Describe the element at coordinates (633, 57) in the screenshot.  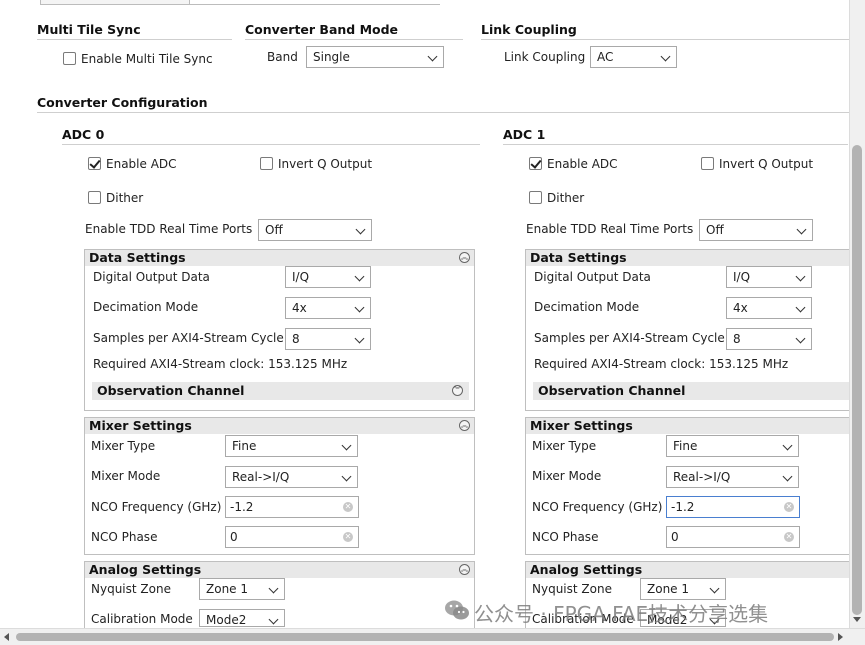
I see `link-coupling-select: AC` at that location.